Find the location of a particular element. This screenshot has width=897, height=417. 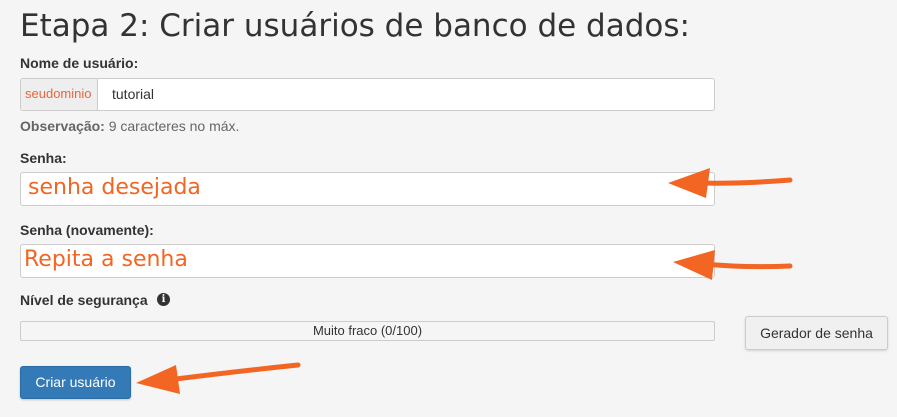

arrow-password-icon is located at coordinates (730, 183).